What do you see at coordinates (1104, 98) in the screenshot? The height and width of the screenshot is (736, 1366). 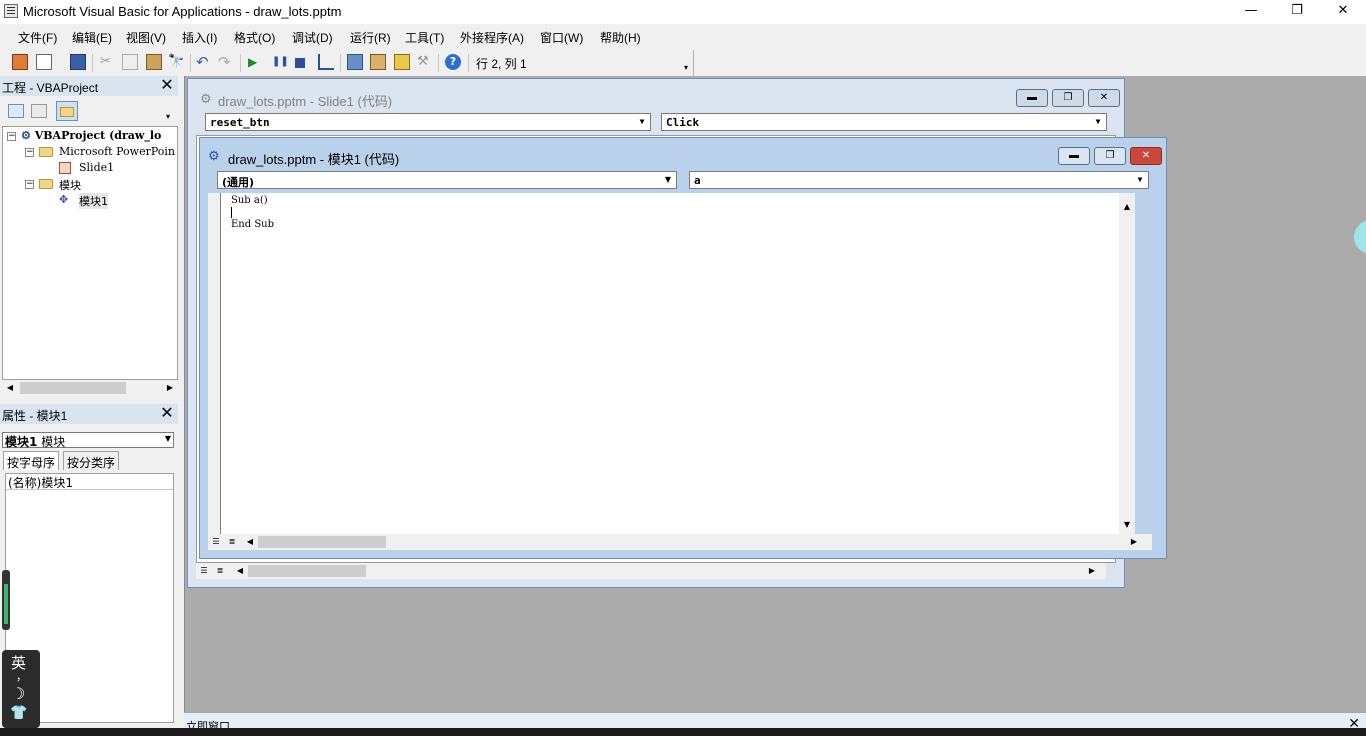 I see `slide1-close-button: ✕` at bounding box center [1104, 98].